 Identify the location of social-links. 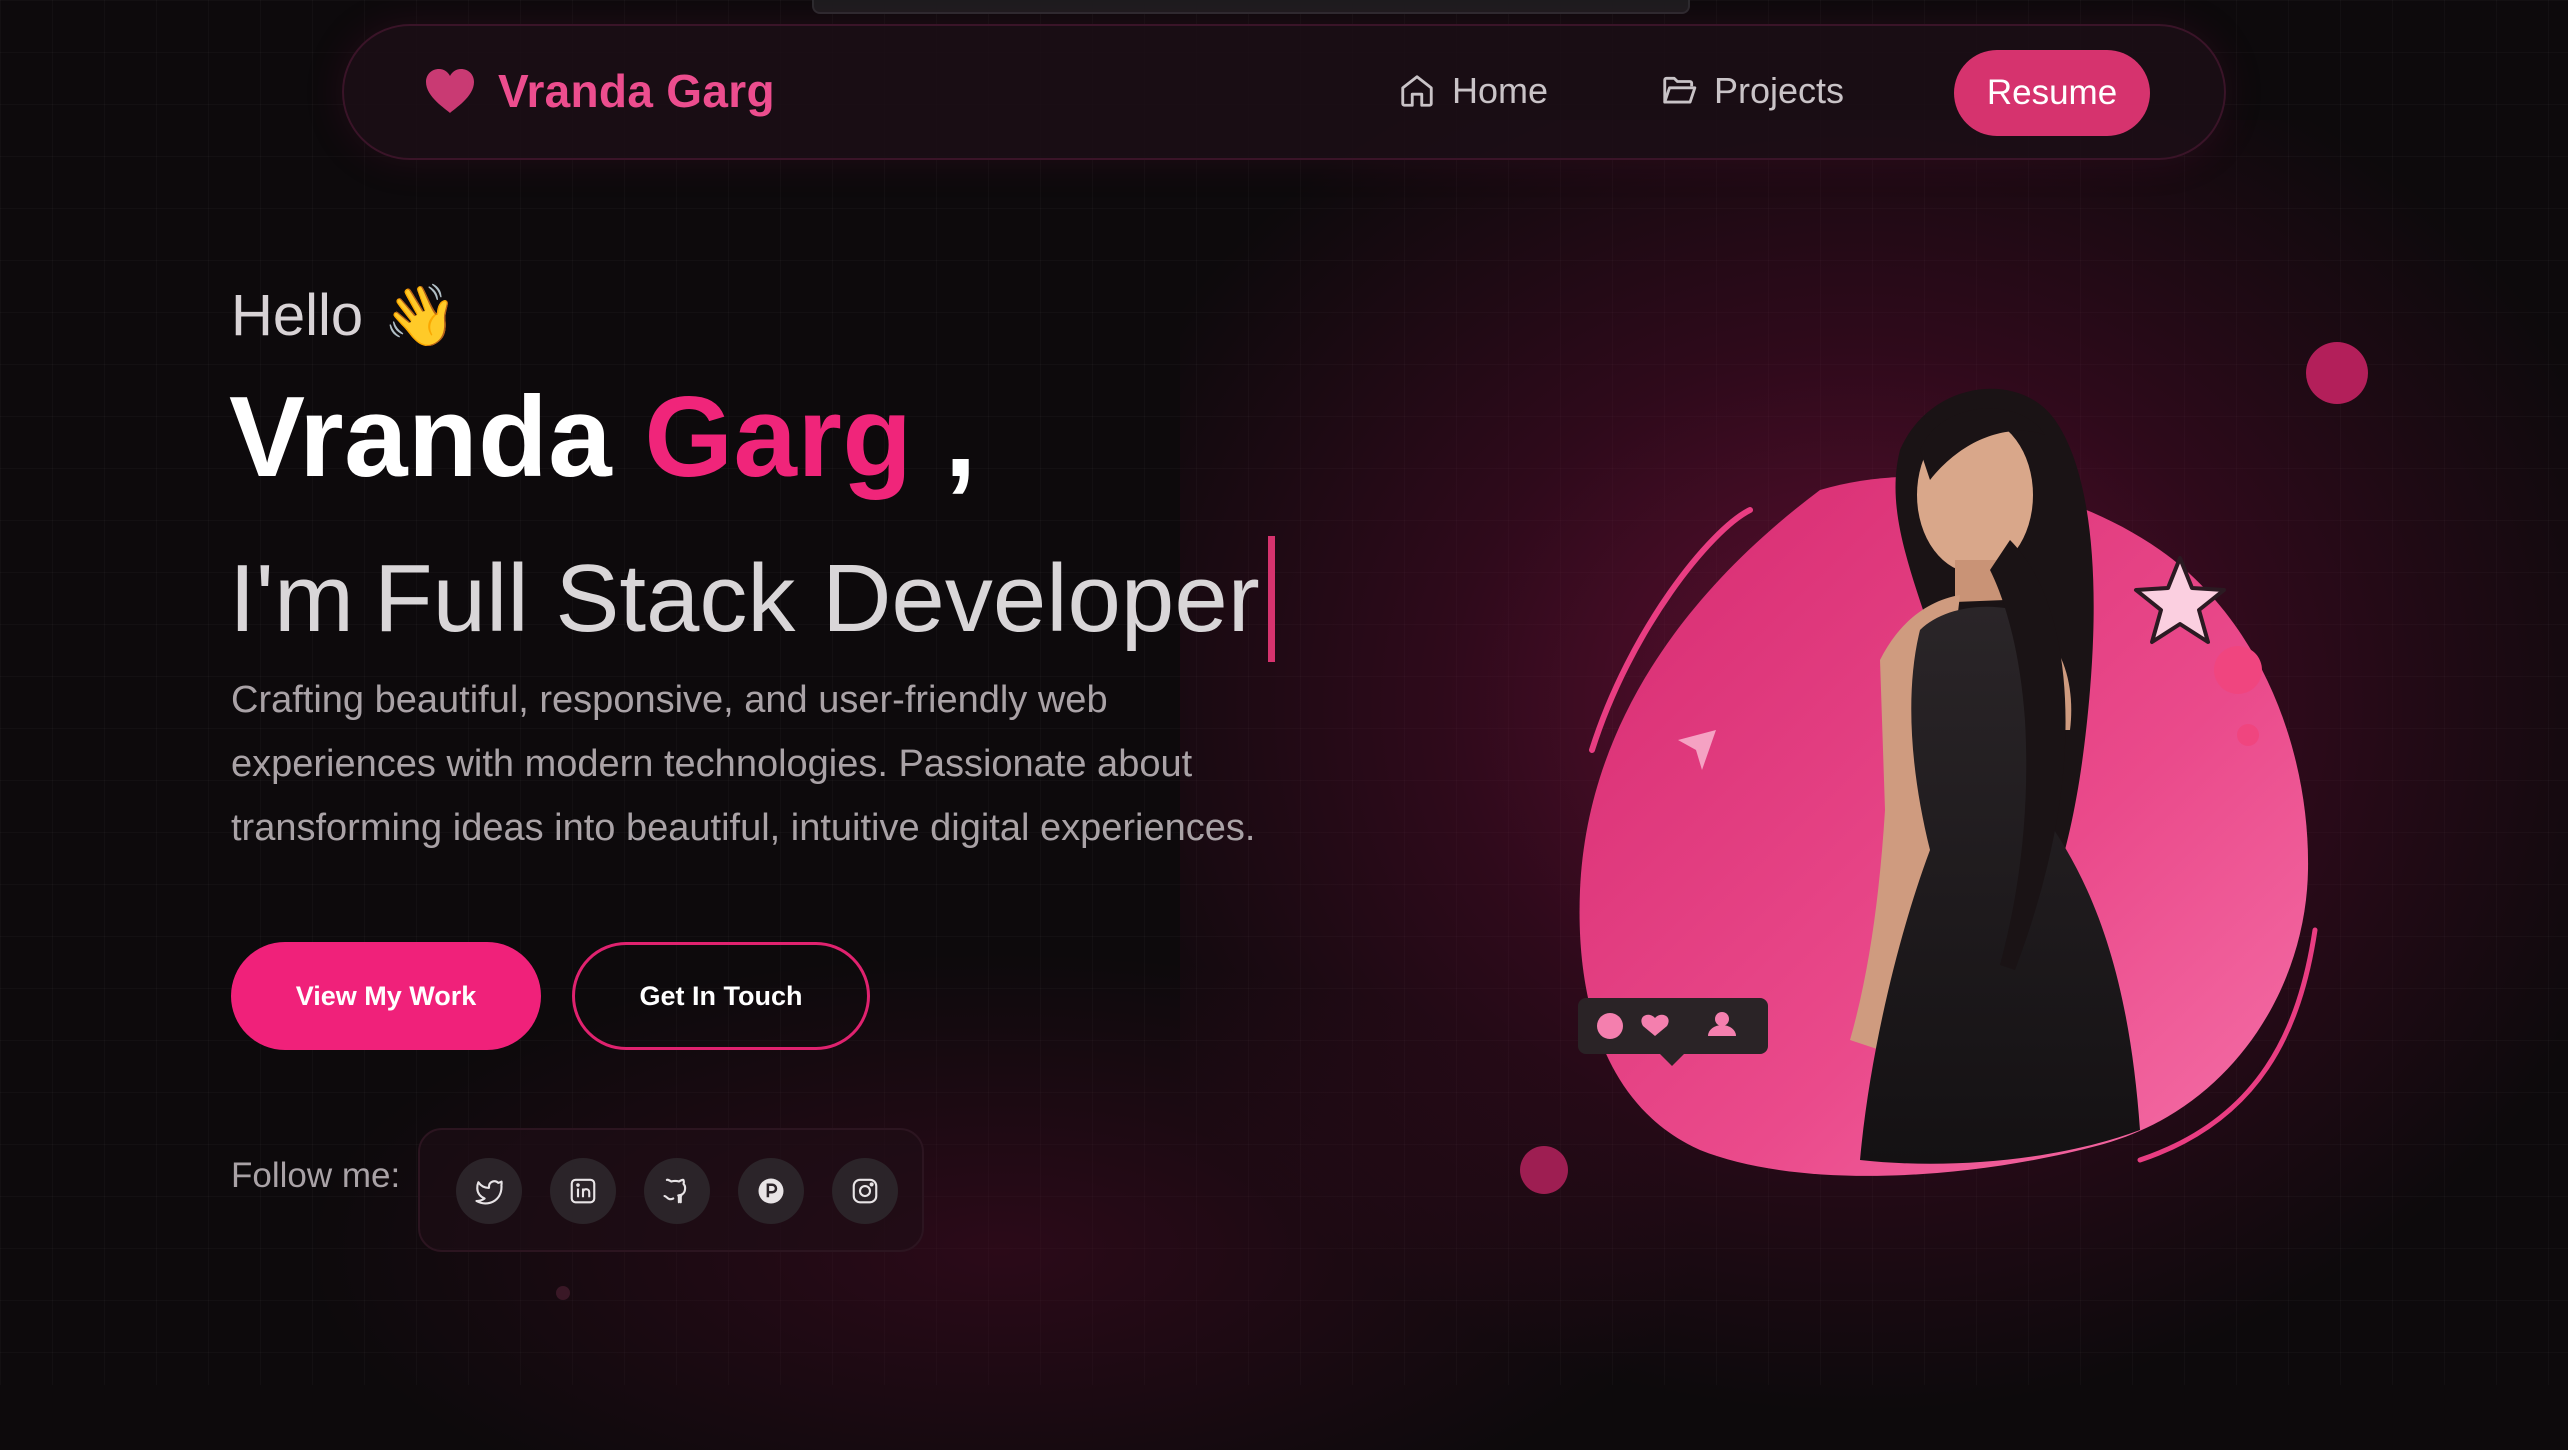
(671, 1190).